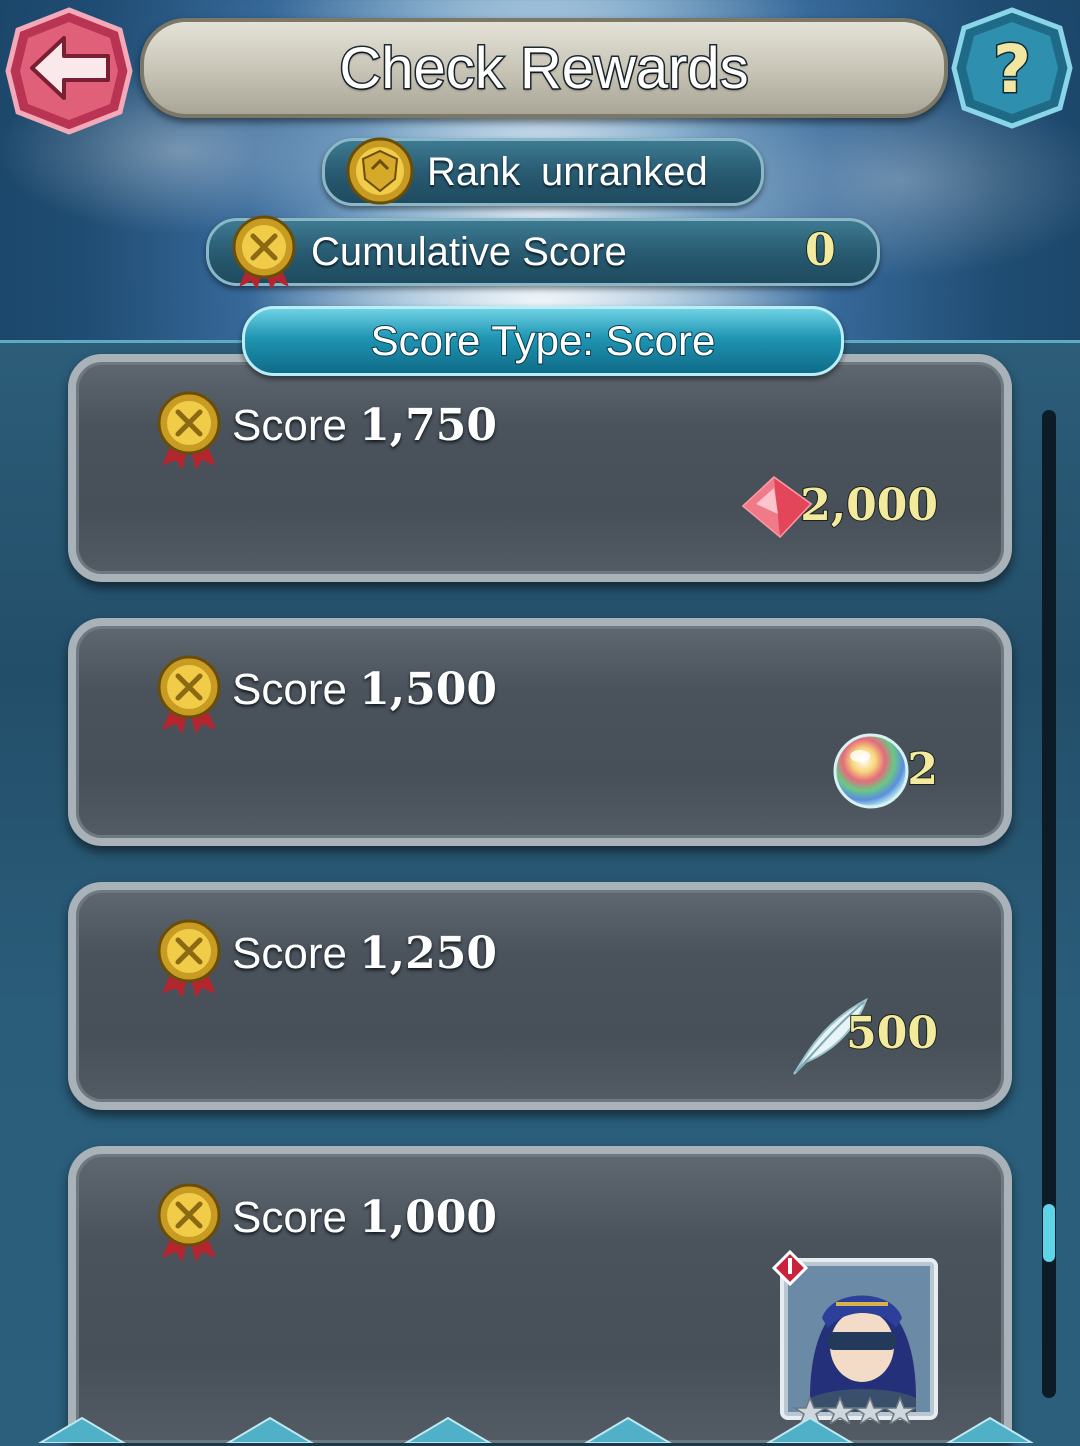  I want to click on reward-card: Score 1,250 500, so click(540, 996).